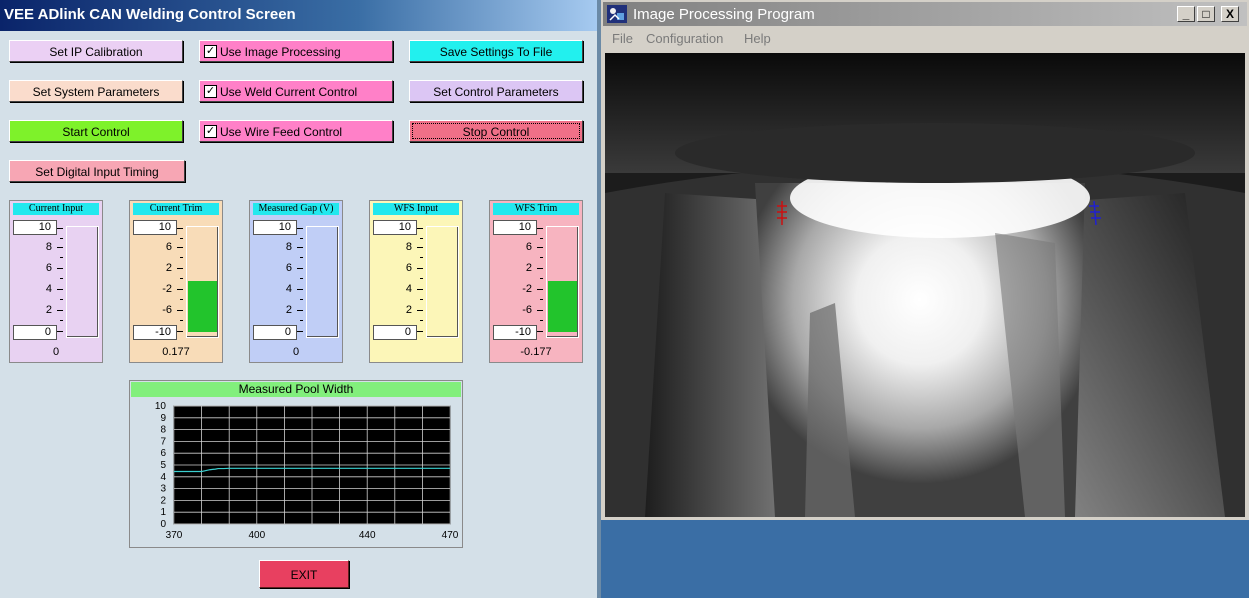 This screenshot has width=1249, height=598. Describe the element at coordinates (96, 131) in the screenshot. I see `start-control-button: Start Control` at that location.